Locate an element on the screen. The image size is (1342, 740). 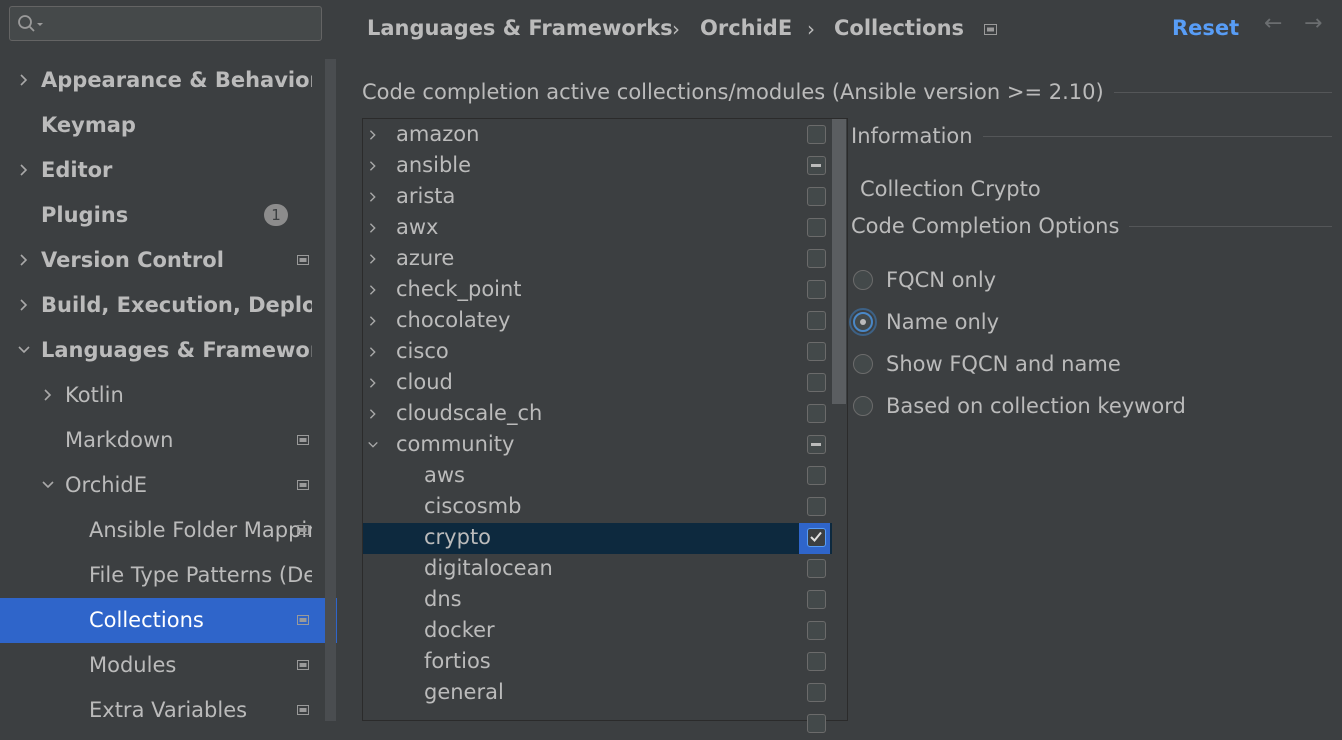
tree-row-label: azure is located at coordinates (425, 258).